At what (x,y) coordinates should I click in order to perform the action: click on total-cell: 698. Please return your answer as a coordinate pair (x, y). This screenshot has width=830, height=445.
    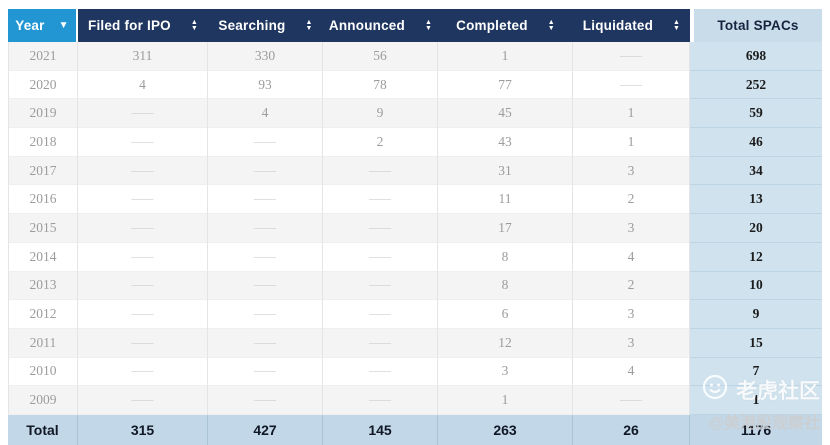
    Looking at the image, I should click on (756, 56).